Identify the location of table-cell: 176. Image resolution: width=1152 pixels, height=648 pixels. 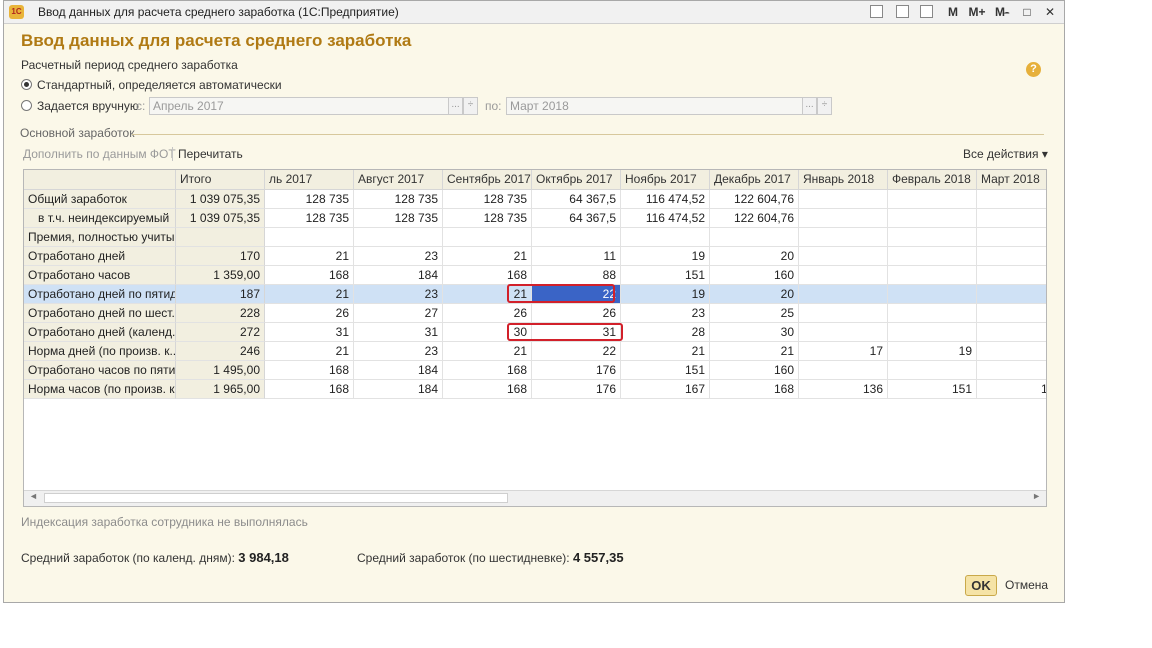
(576, 389).